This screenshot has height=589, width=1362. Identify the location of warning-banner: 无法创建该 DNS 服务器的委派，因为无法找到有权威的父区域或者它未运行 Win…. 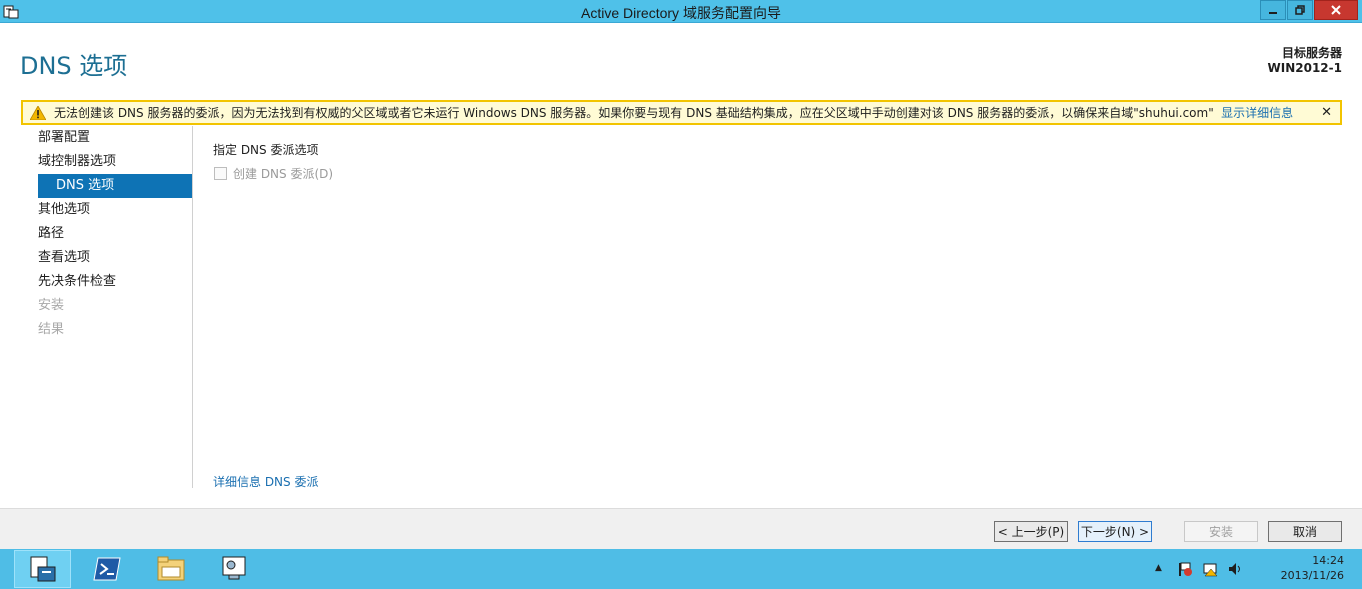
(681, 112).